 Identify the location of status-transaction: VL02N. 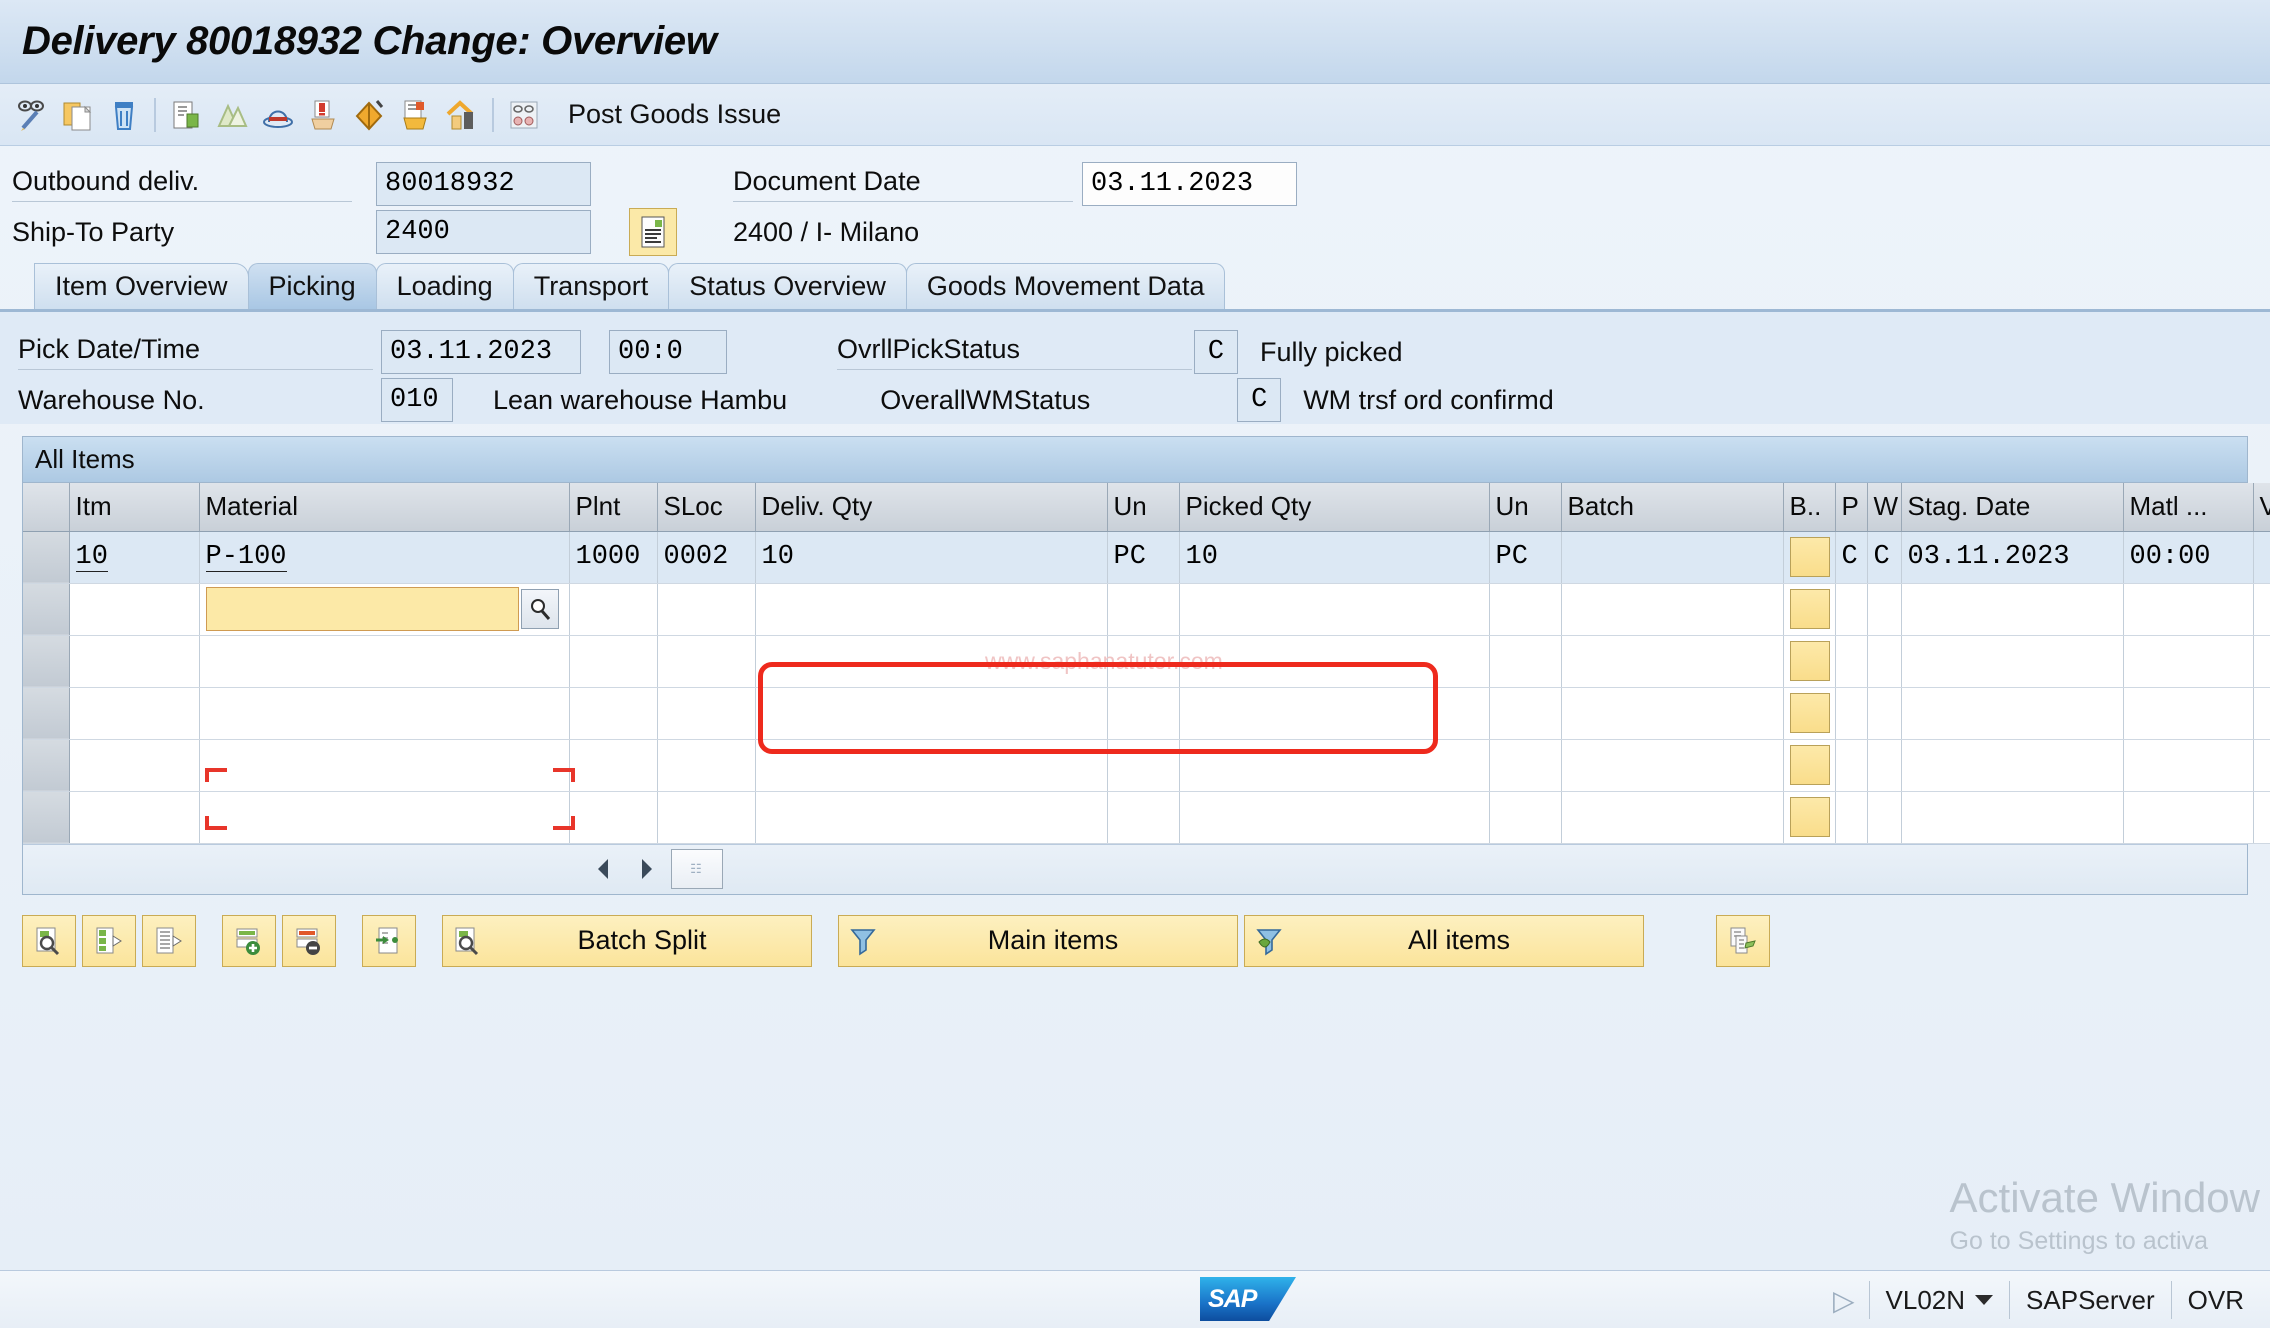
(1939, 1300).